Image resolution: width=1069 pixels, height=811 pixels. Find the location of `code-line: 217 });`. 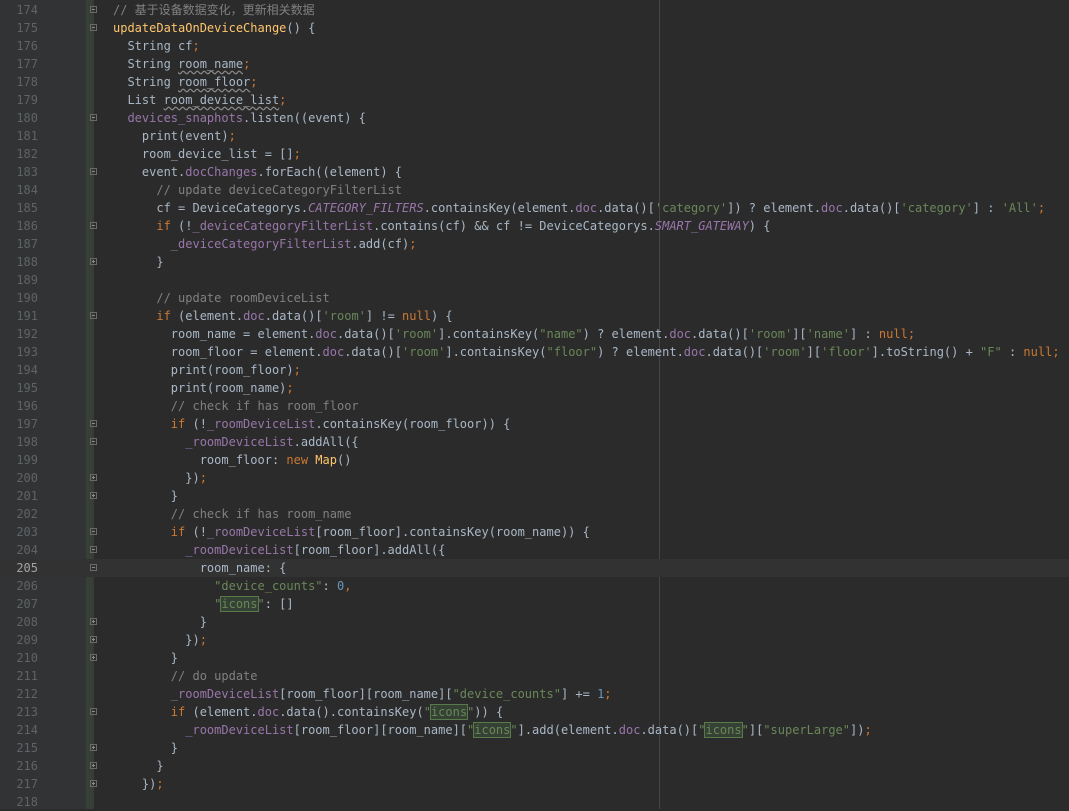

code-line: 217 }); is located at coordinates (534, 784).